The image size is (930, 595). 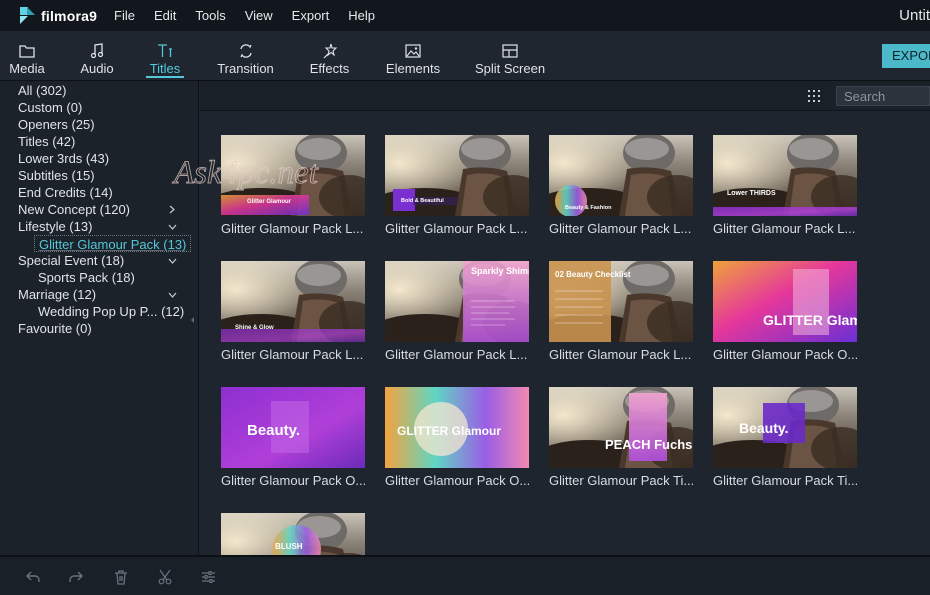 I want to click on tab-transition: Transition, so click(x=245, y=56).